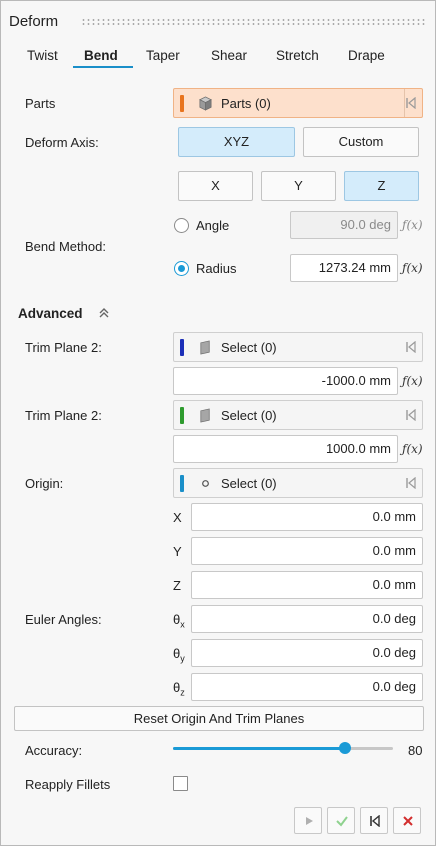  Describe the element at coordinates (179, 621) in the screenshot. I see `theta-x-label: θx` at that location.